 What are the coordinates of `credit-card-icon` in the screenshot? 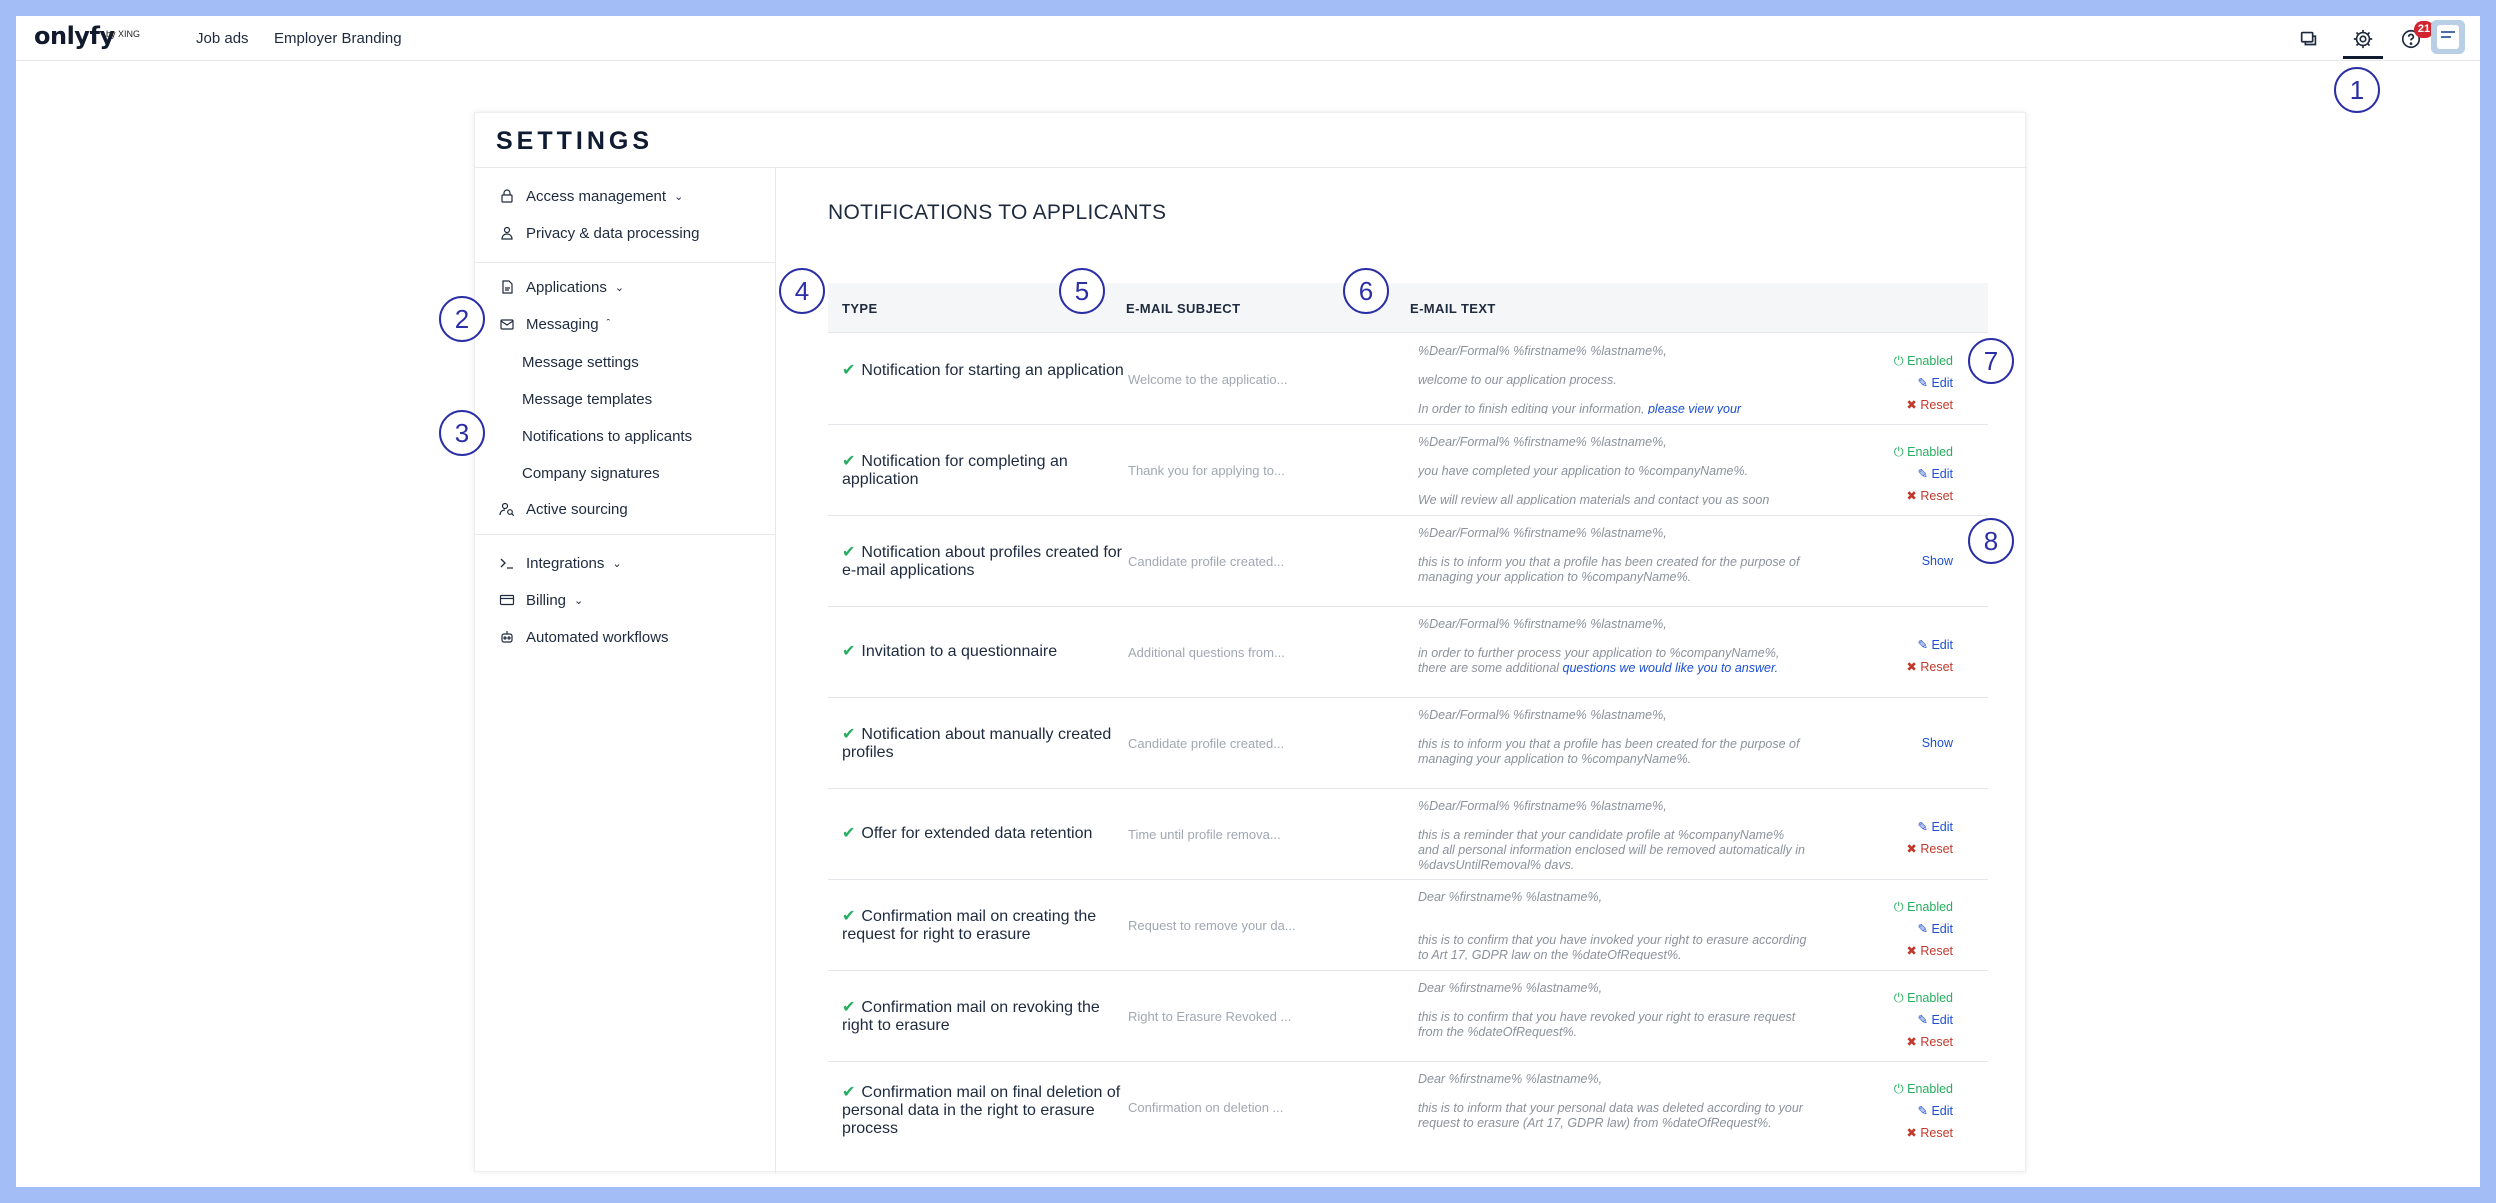 It's located at (507, 600).